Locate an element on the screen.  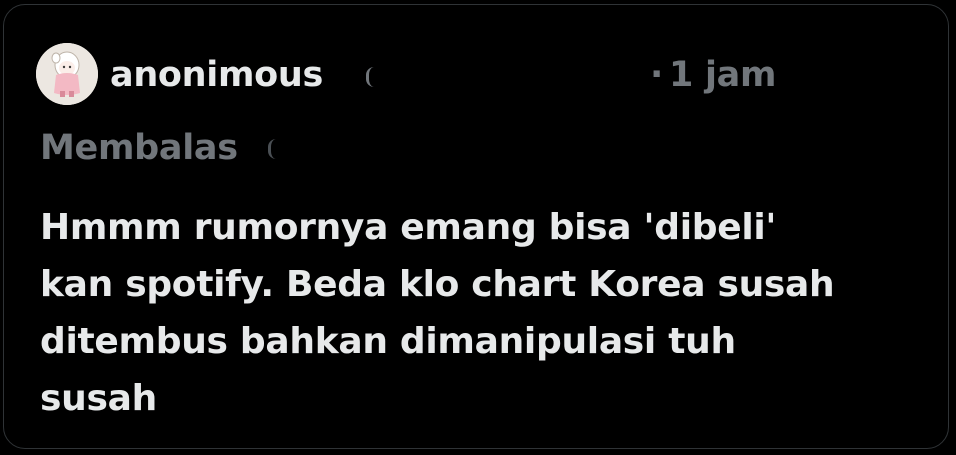
timestamp: · 1 jam is located at coordinates (713, 75).